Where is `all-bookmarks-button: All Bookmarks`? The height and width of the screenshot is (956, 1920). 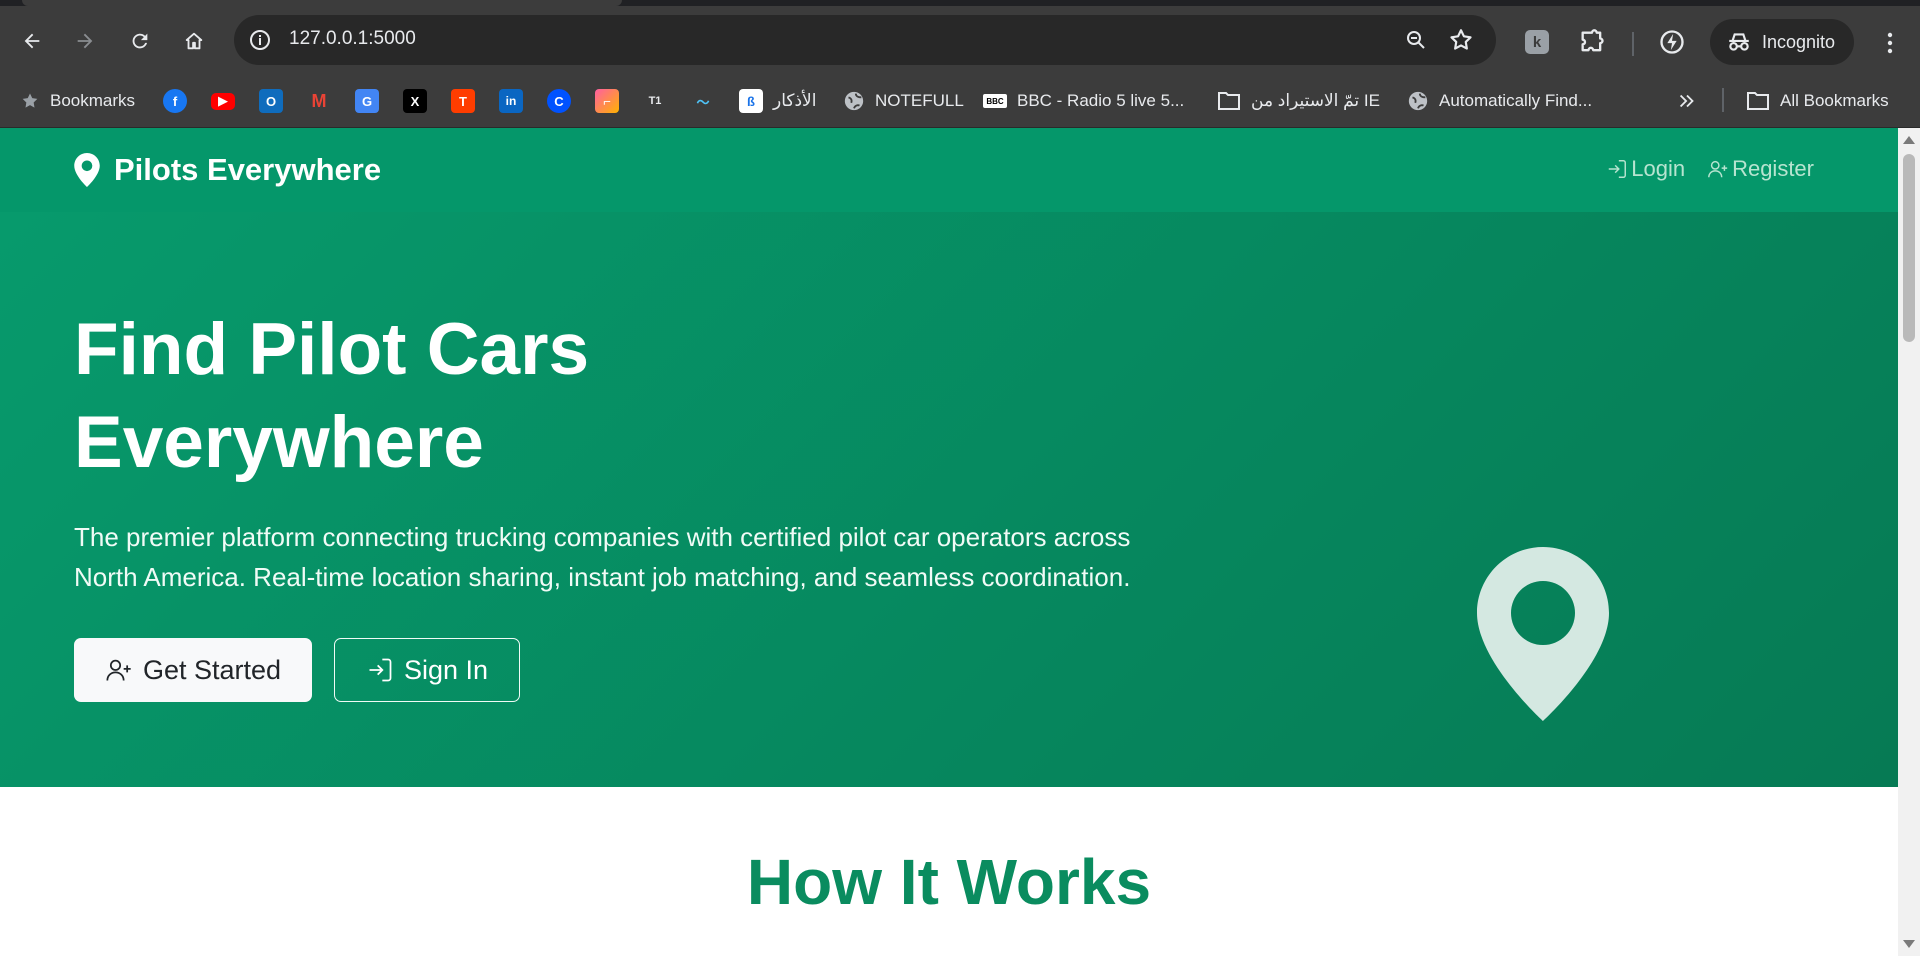
all-bookmarks-button: All Bookmarks is located at coordinates (1817, 101).